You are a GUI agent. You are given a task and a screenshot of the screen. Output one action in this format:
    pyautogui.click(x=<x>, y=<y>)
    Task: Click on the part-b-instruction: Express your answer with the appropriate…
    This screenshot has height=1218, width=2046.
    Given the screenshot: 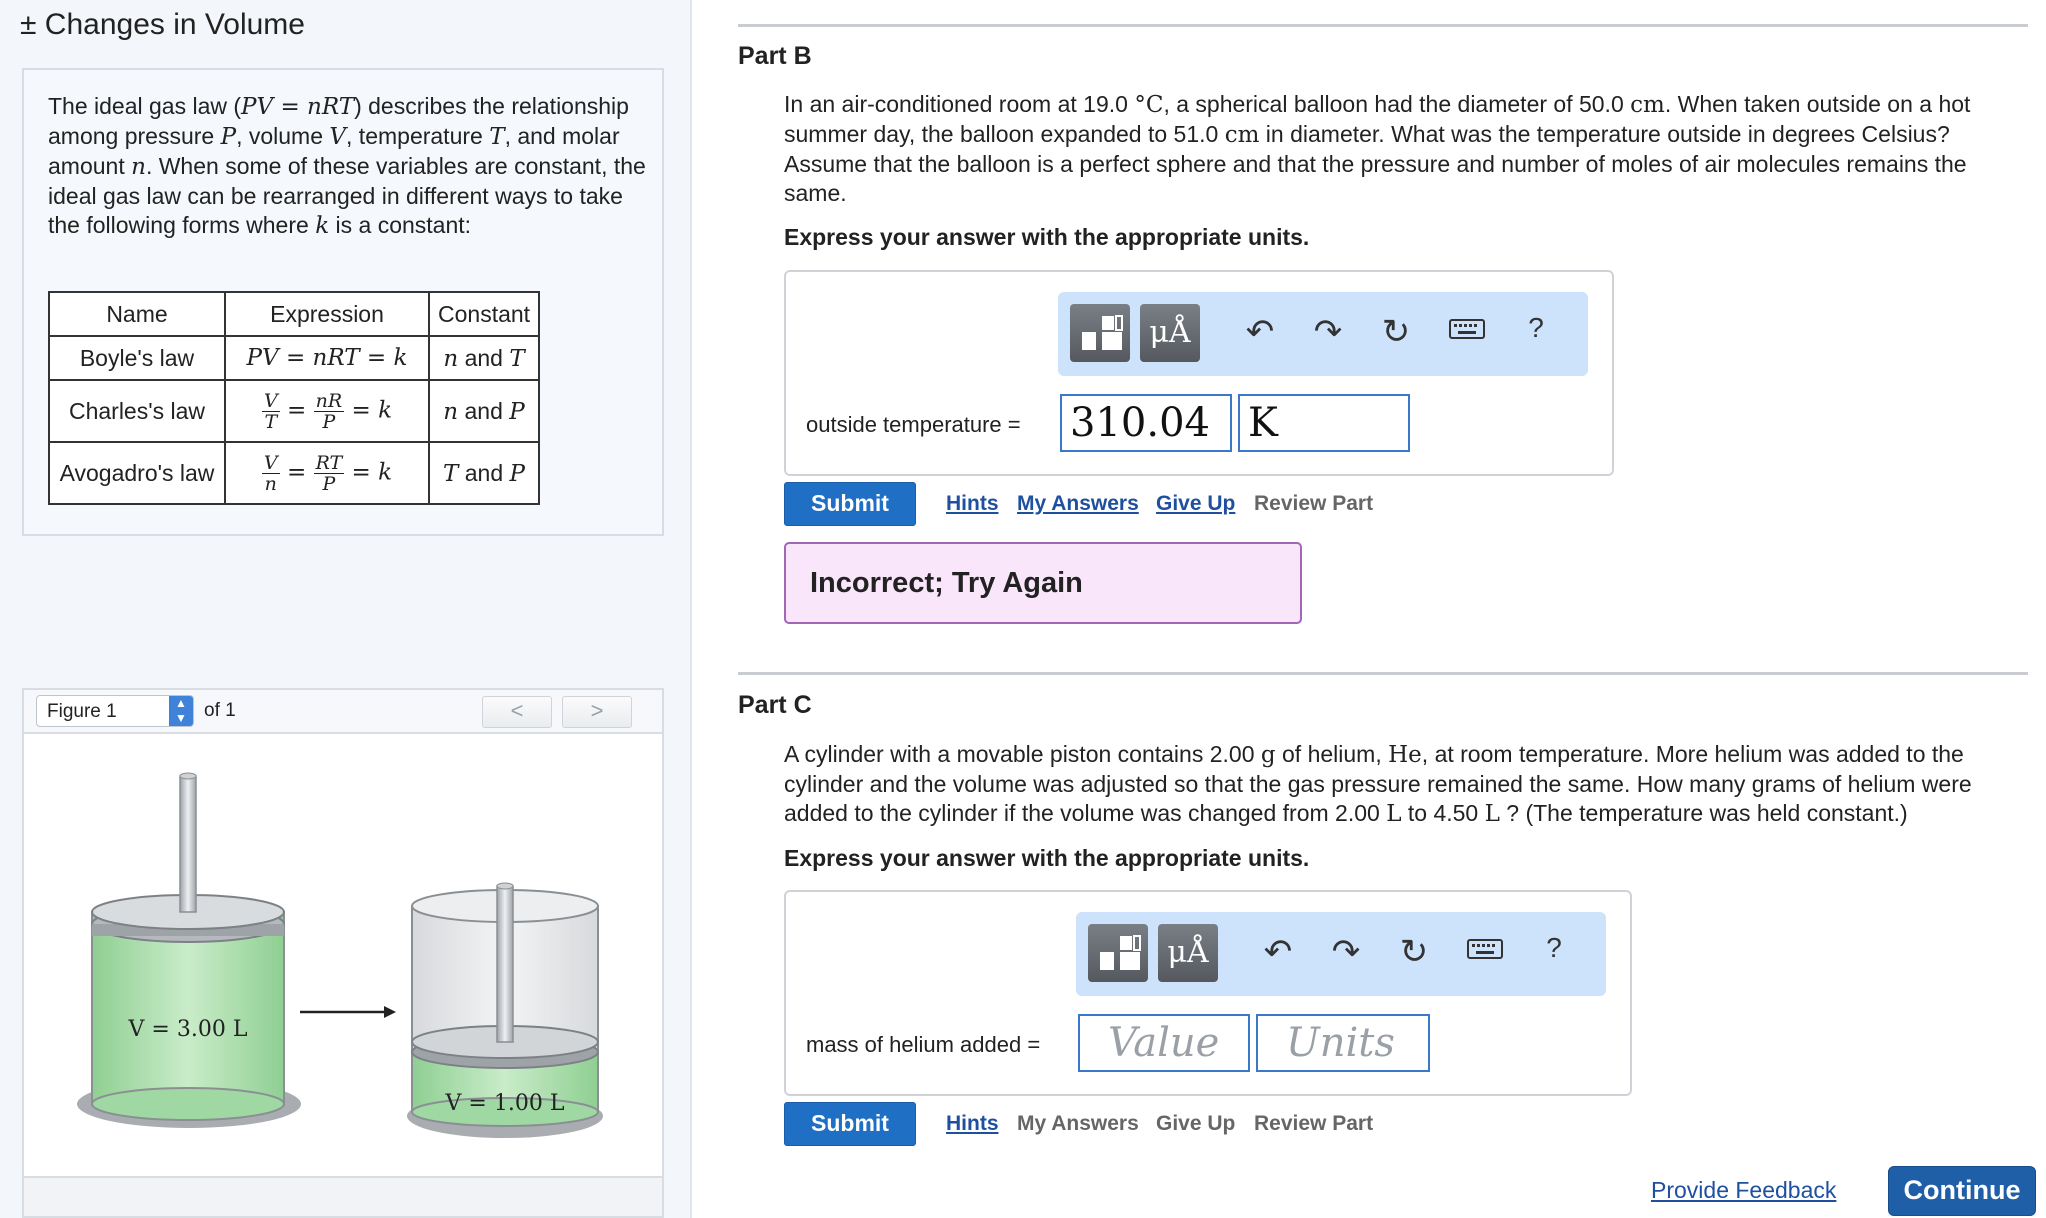 What is the action you would take?
    pyautogui.click(x=1047, y=237)
    